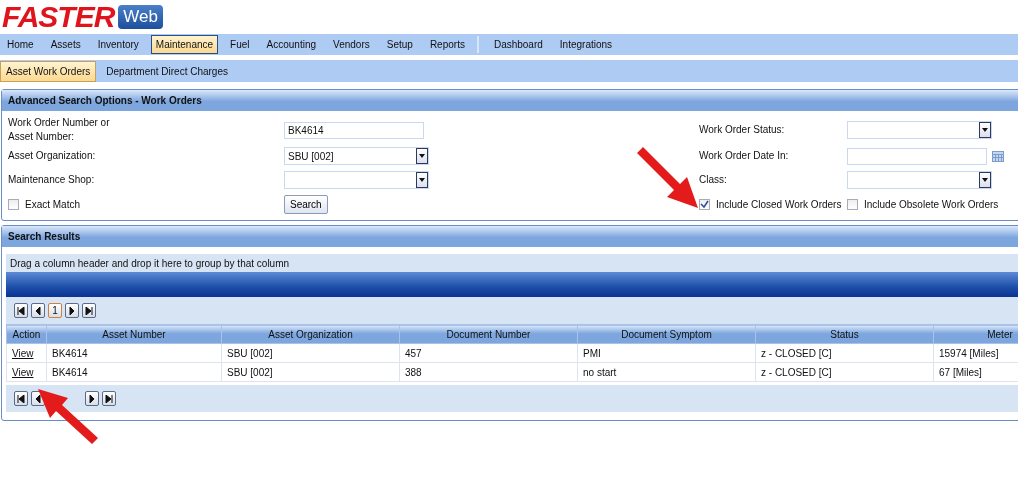 This screenshot has width=1018, height=504. I want to click on checkbox-label: Include Closed Work Orders, so click(779, 204).